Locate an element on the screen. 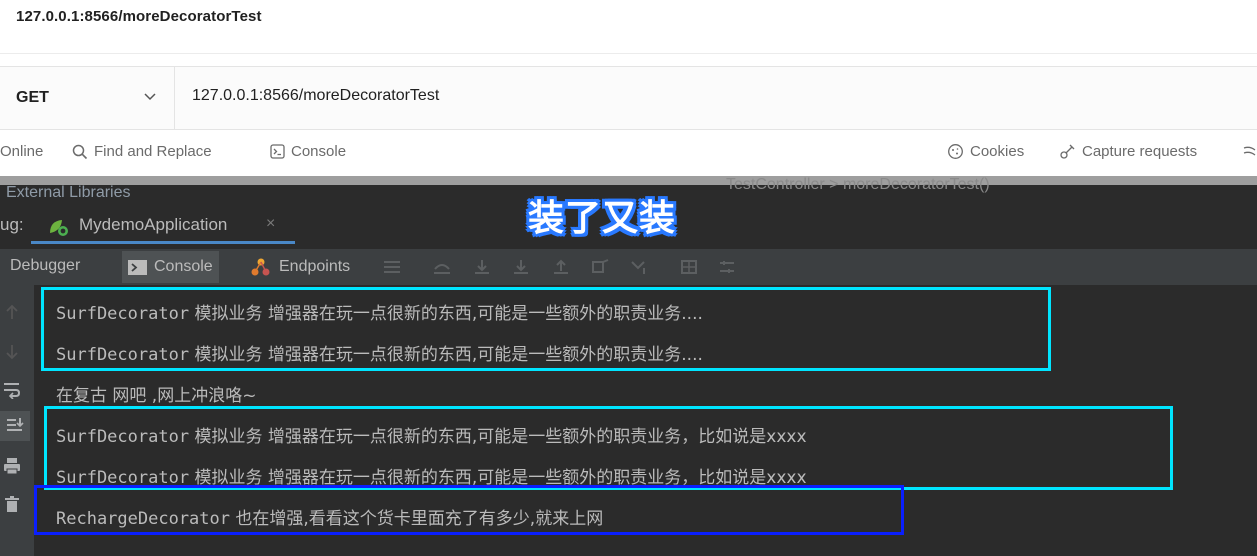  tab-debugger: Debugger is located at coordinates (45, 266).